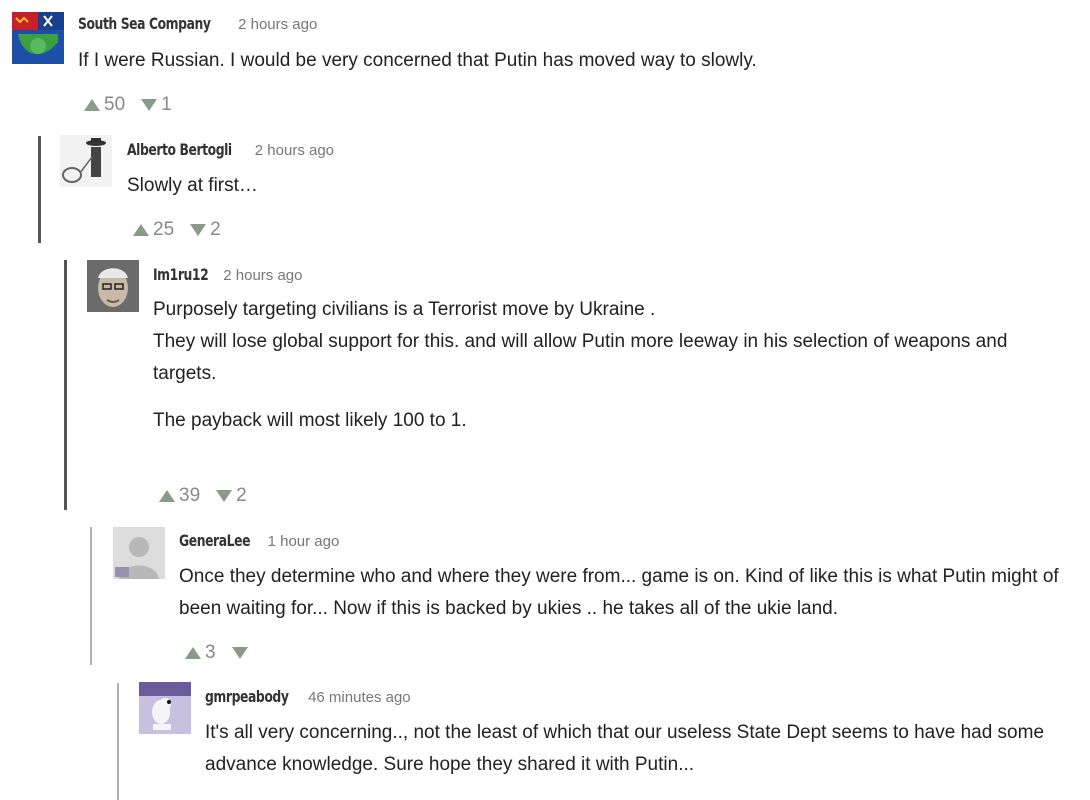  What do you see at coordinates (259, 541) in the screenshot?
I see `comment-meta: GeneraLee 1 hour ago` at bounding box center [259, 541].